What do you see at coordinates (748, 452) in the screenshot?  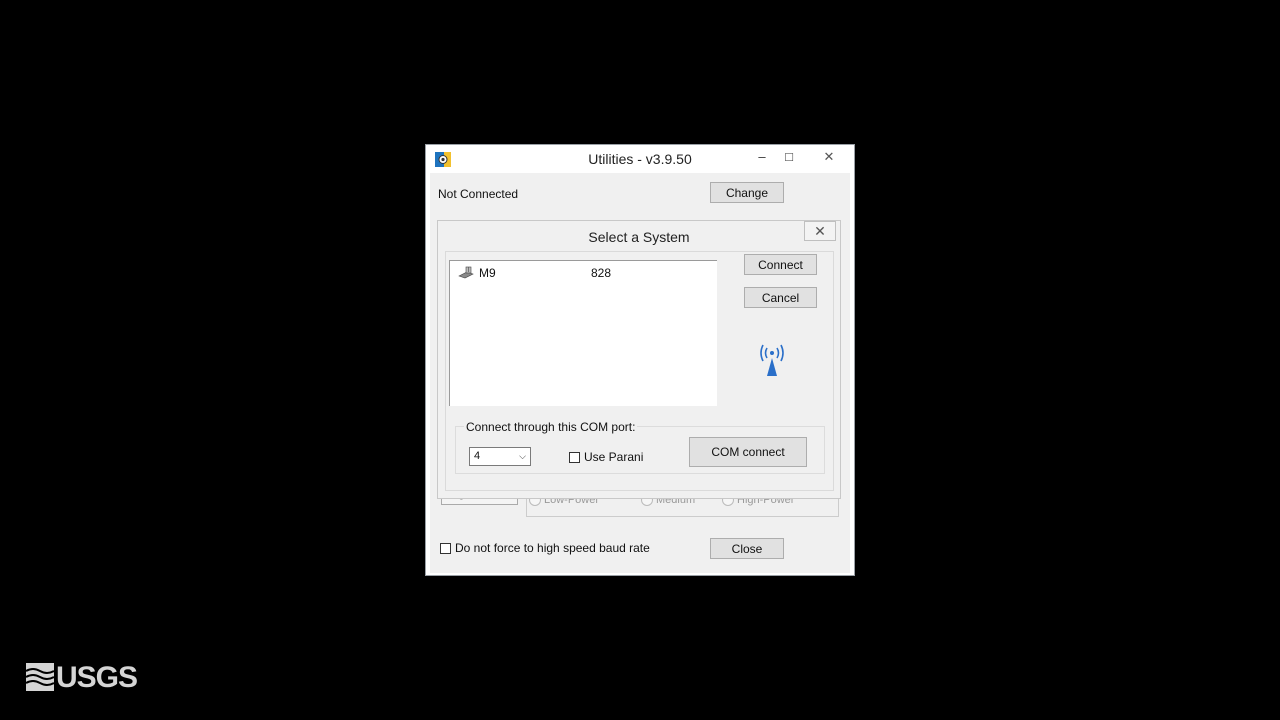 I see `com-connect-button: COM connect` at bounding box center [748, 452].